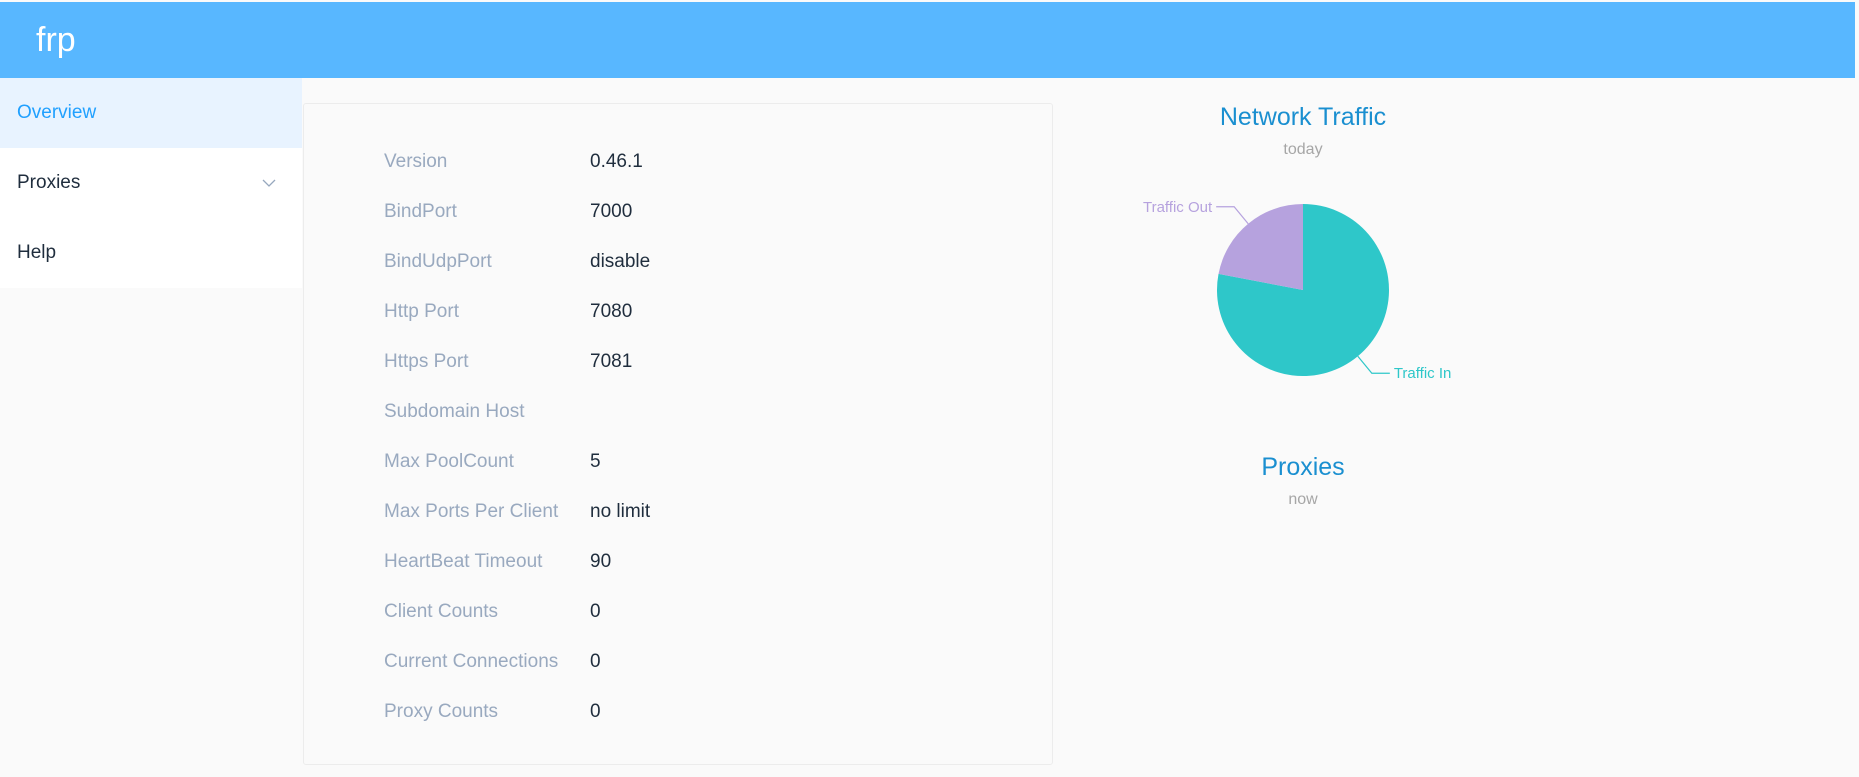  Describe the element at coordinates (1297, 290) in the screenshot. I see `traffic-pie-chart: Traffic In Traffic Out` at that location.